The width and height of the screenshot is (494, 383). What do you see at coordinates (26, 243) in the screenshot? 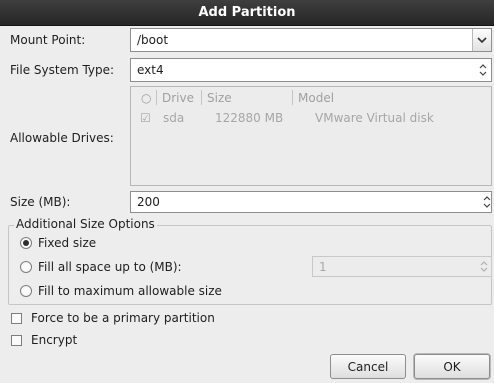
I see `fixed-size-radio` at bounding box center [26, 243].